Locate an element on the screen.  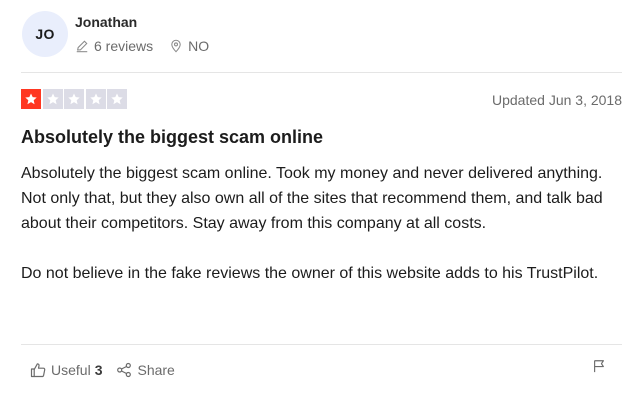
useful-button: Useful 3 is located at coordinates (66, 370).